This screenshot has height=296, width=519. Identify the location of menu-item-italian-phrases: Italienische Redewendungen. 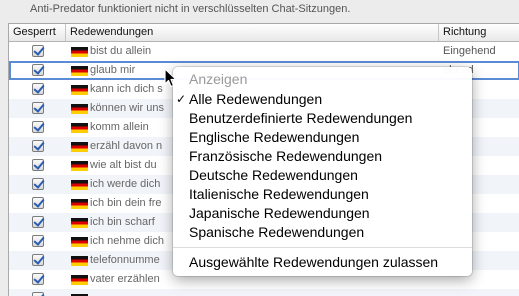
(322, 194).